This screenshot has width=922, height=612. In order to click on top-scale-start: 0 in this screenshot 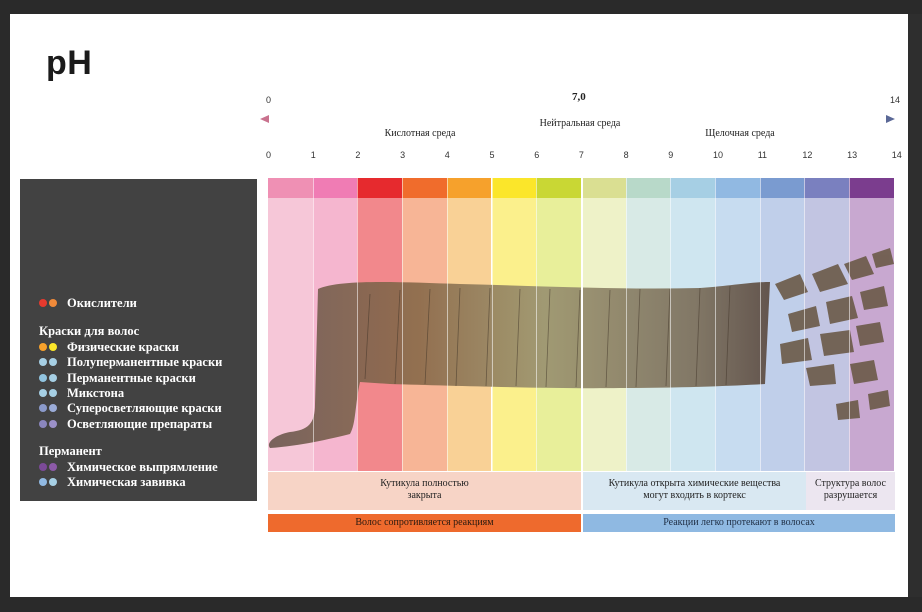, I will do `click(269, 100)`.